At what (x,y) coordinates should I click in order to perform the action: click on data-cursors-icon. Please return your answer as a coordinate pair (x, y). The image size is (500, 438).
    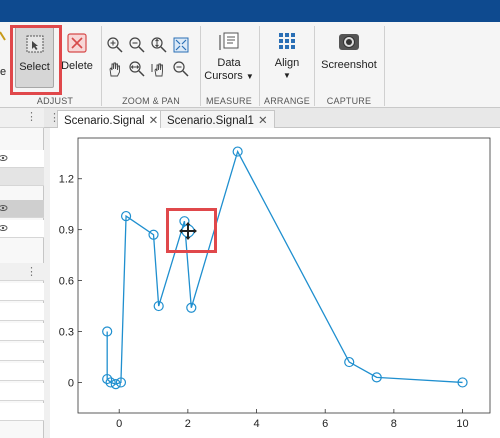
    Looking at the image, I should click on (229, 41).